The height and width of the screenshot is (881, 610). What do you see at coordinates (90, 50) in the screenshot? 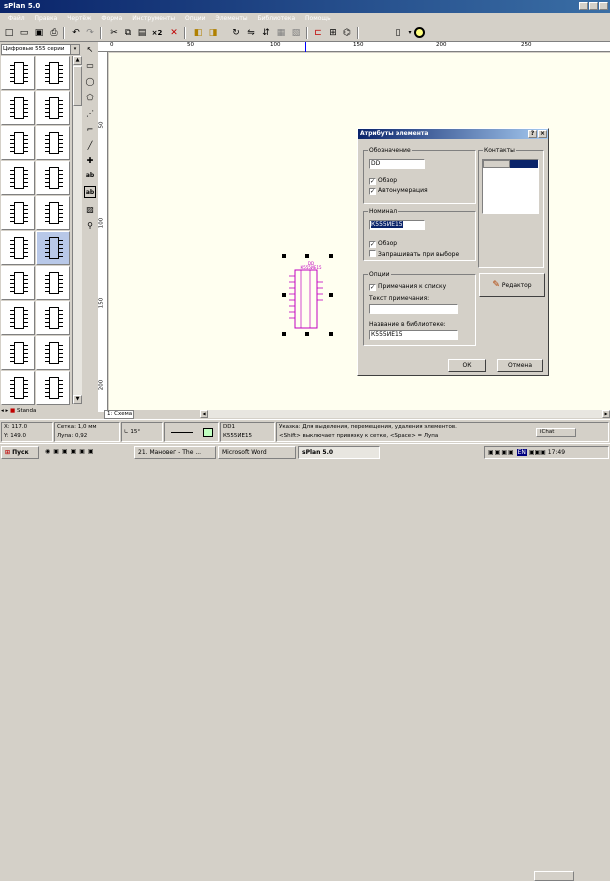
I see `pointer-icon: ↖` at bounding box center [90, 50].